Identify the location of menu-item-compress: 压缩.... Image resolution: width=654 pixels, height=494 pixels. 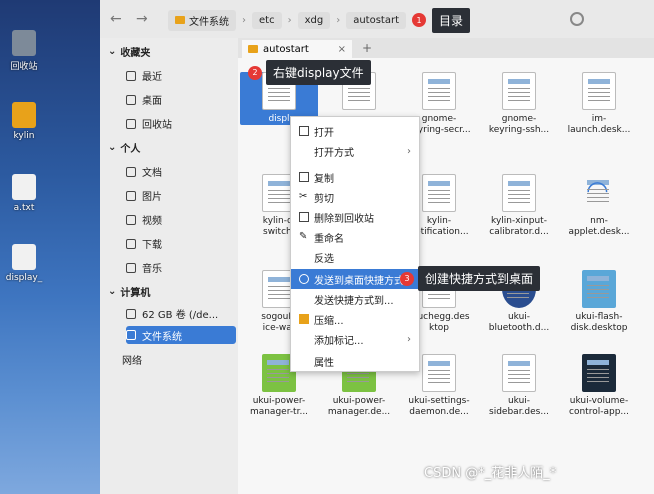
(355, 319).